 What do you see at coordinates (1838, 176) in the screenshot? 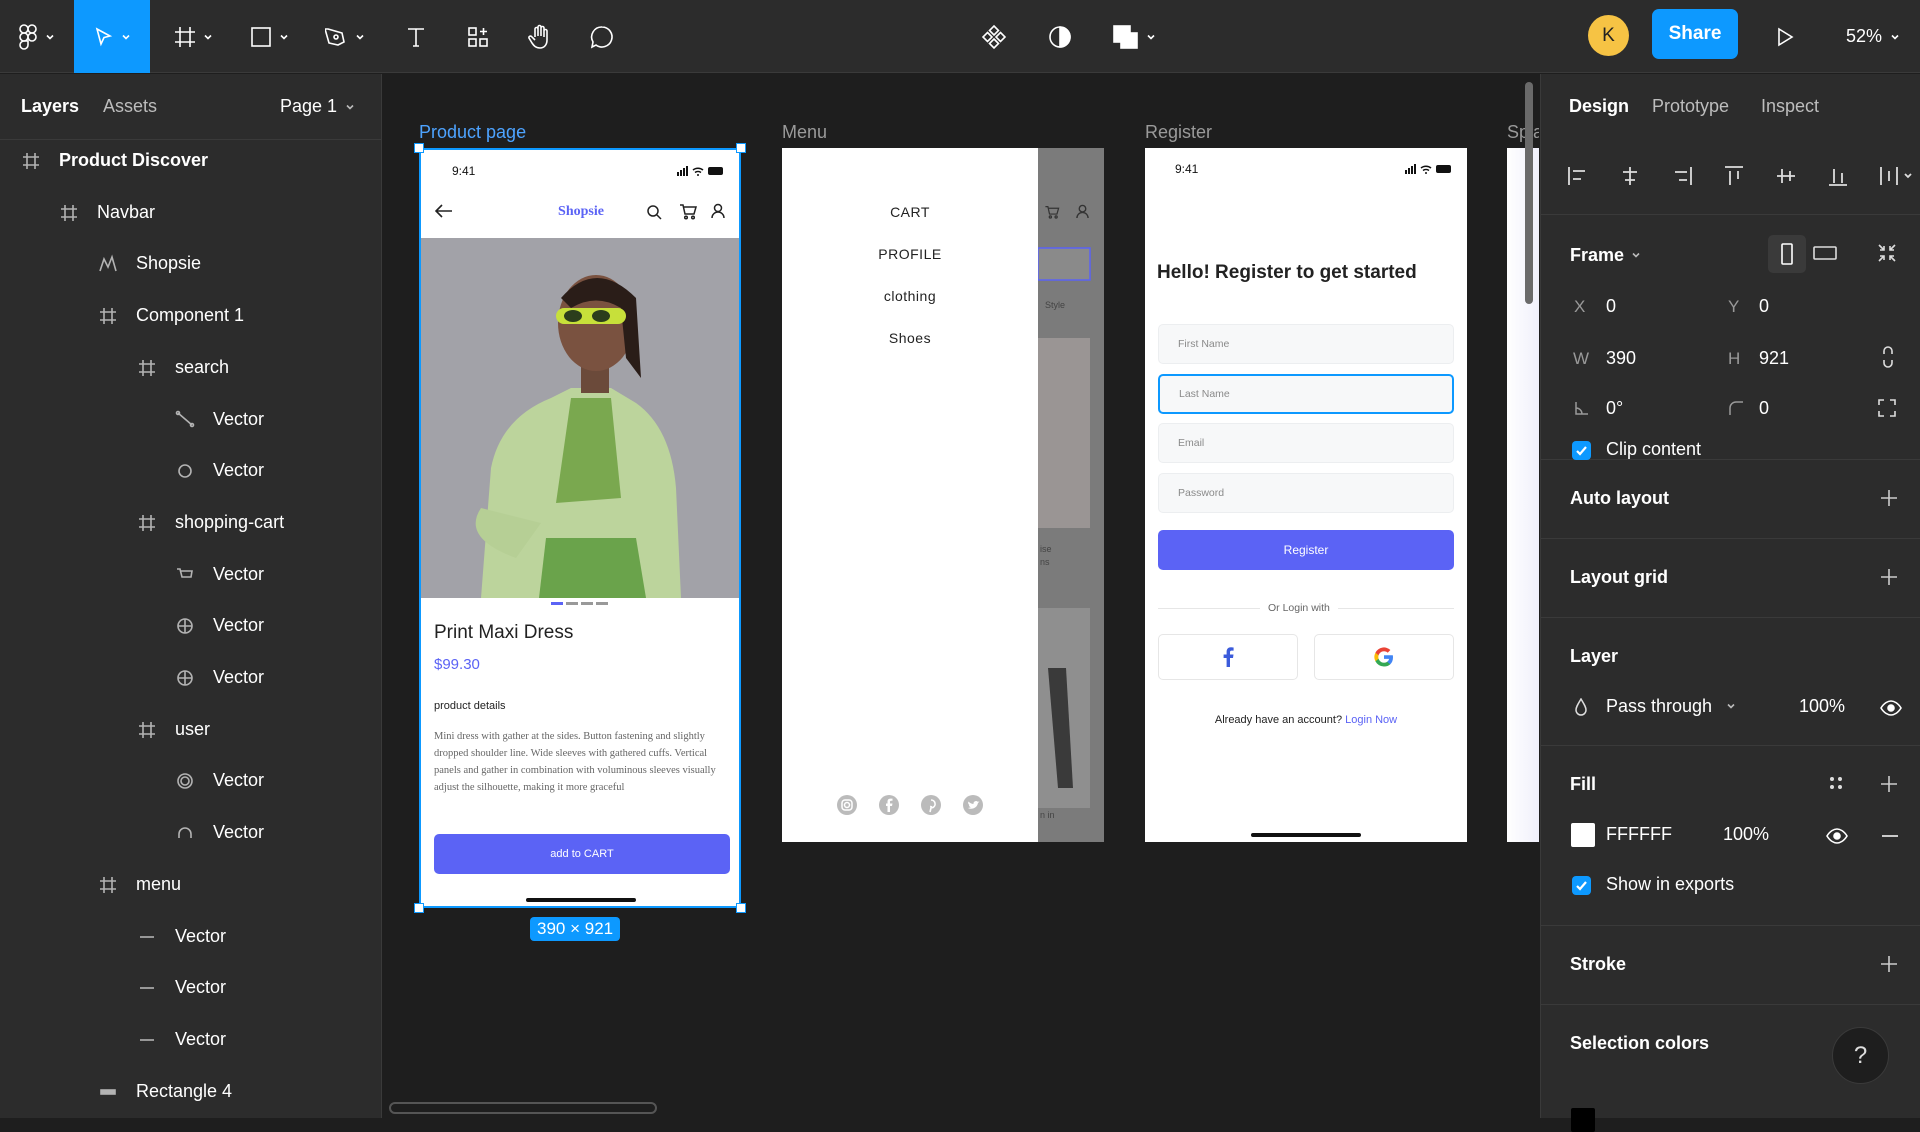
I see `align-bottom-icon` at bounding box center [1838, 176].